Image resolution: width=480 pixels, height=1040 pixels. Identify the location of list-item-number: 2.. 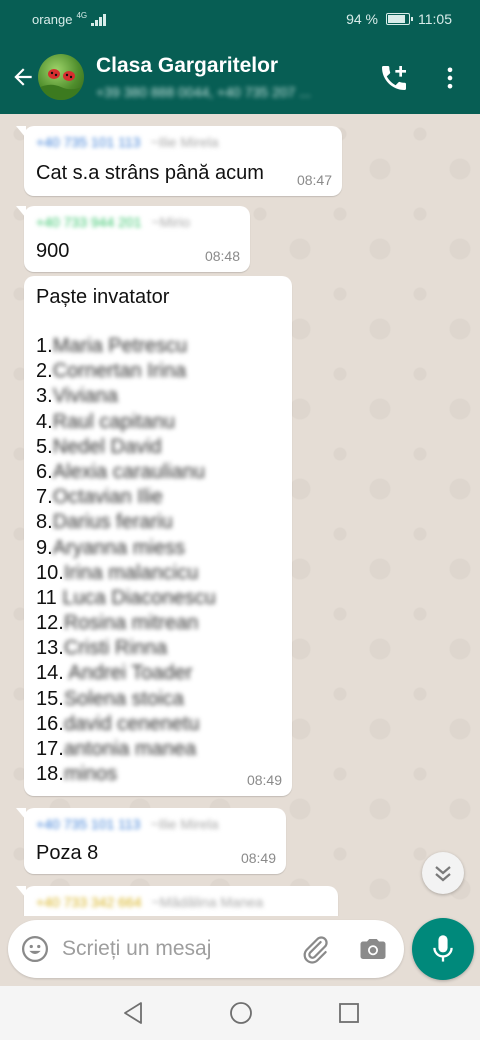
(44, 371).